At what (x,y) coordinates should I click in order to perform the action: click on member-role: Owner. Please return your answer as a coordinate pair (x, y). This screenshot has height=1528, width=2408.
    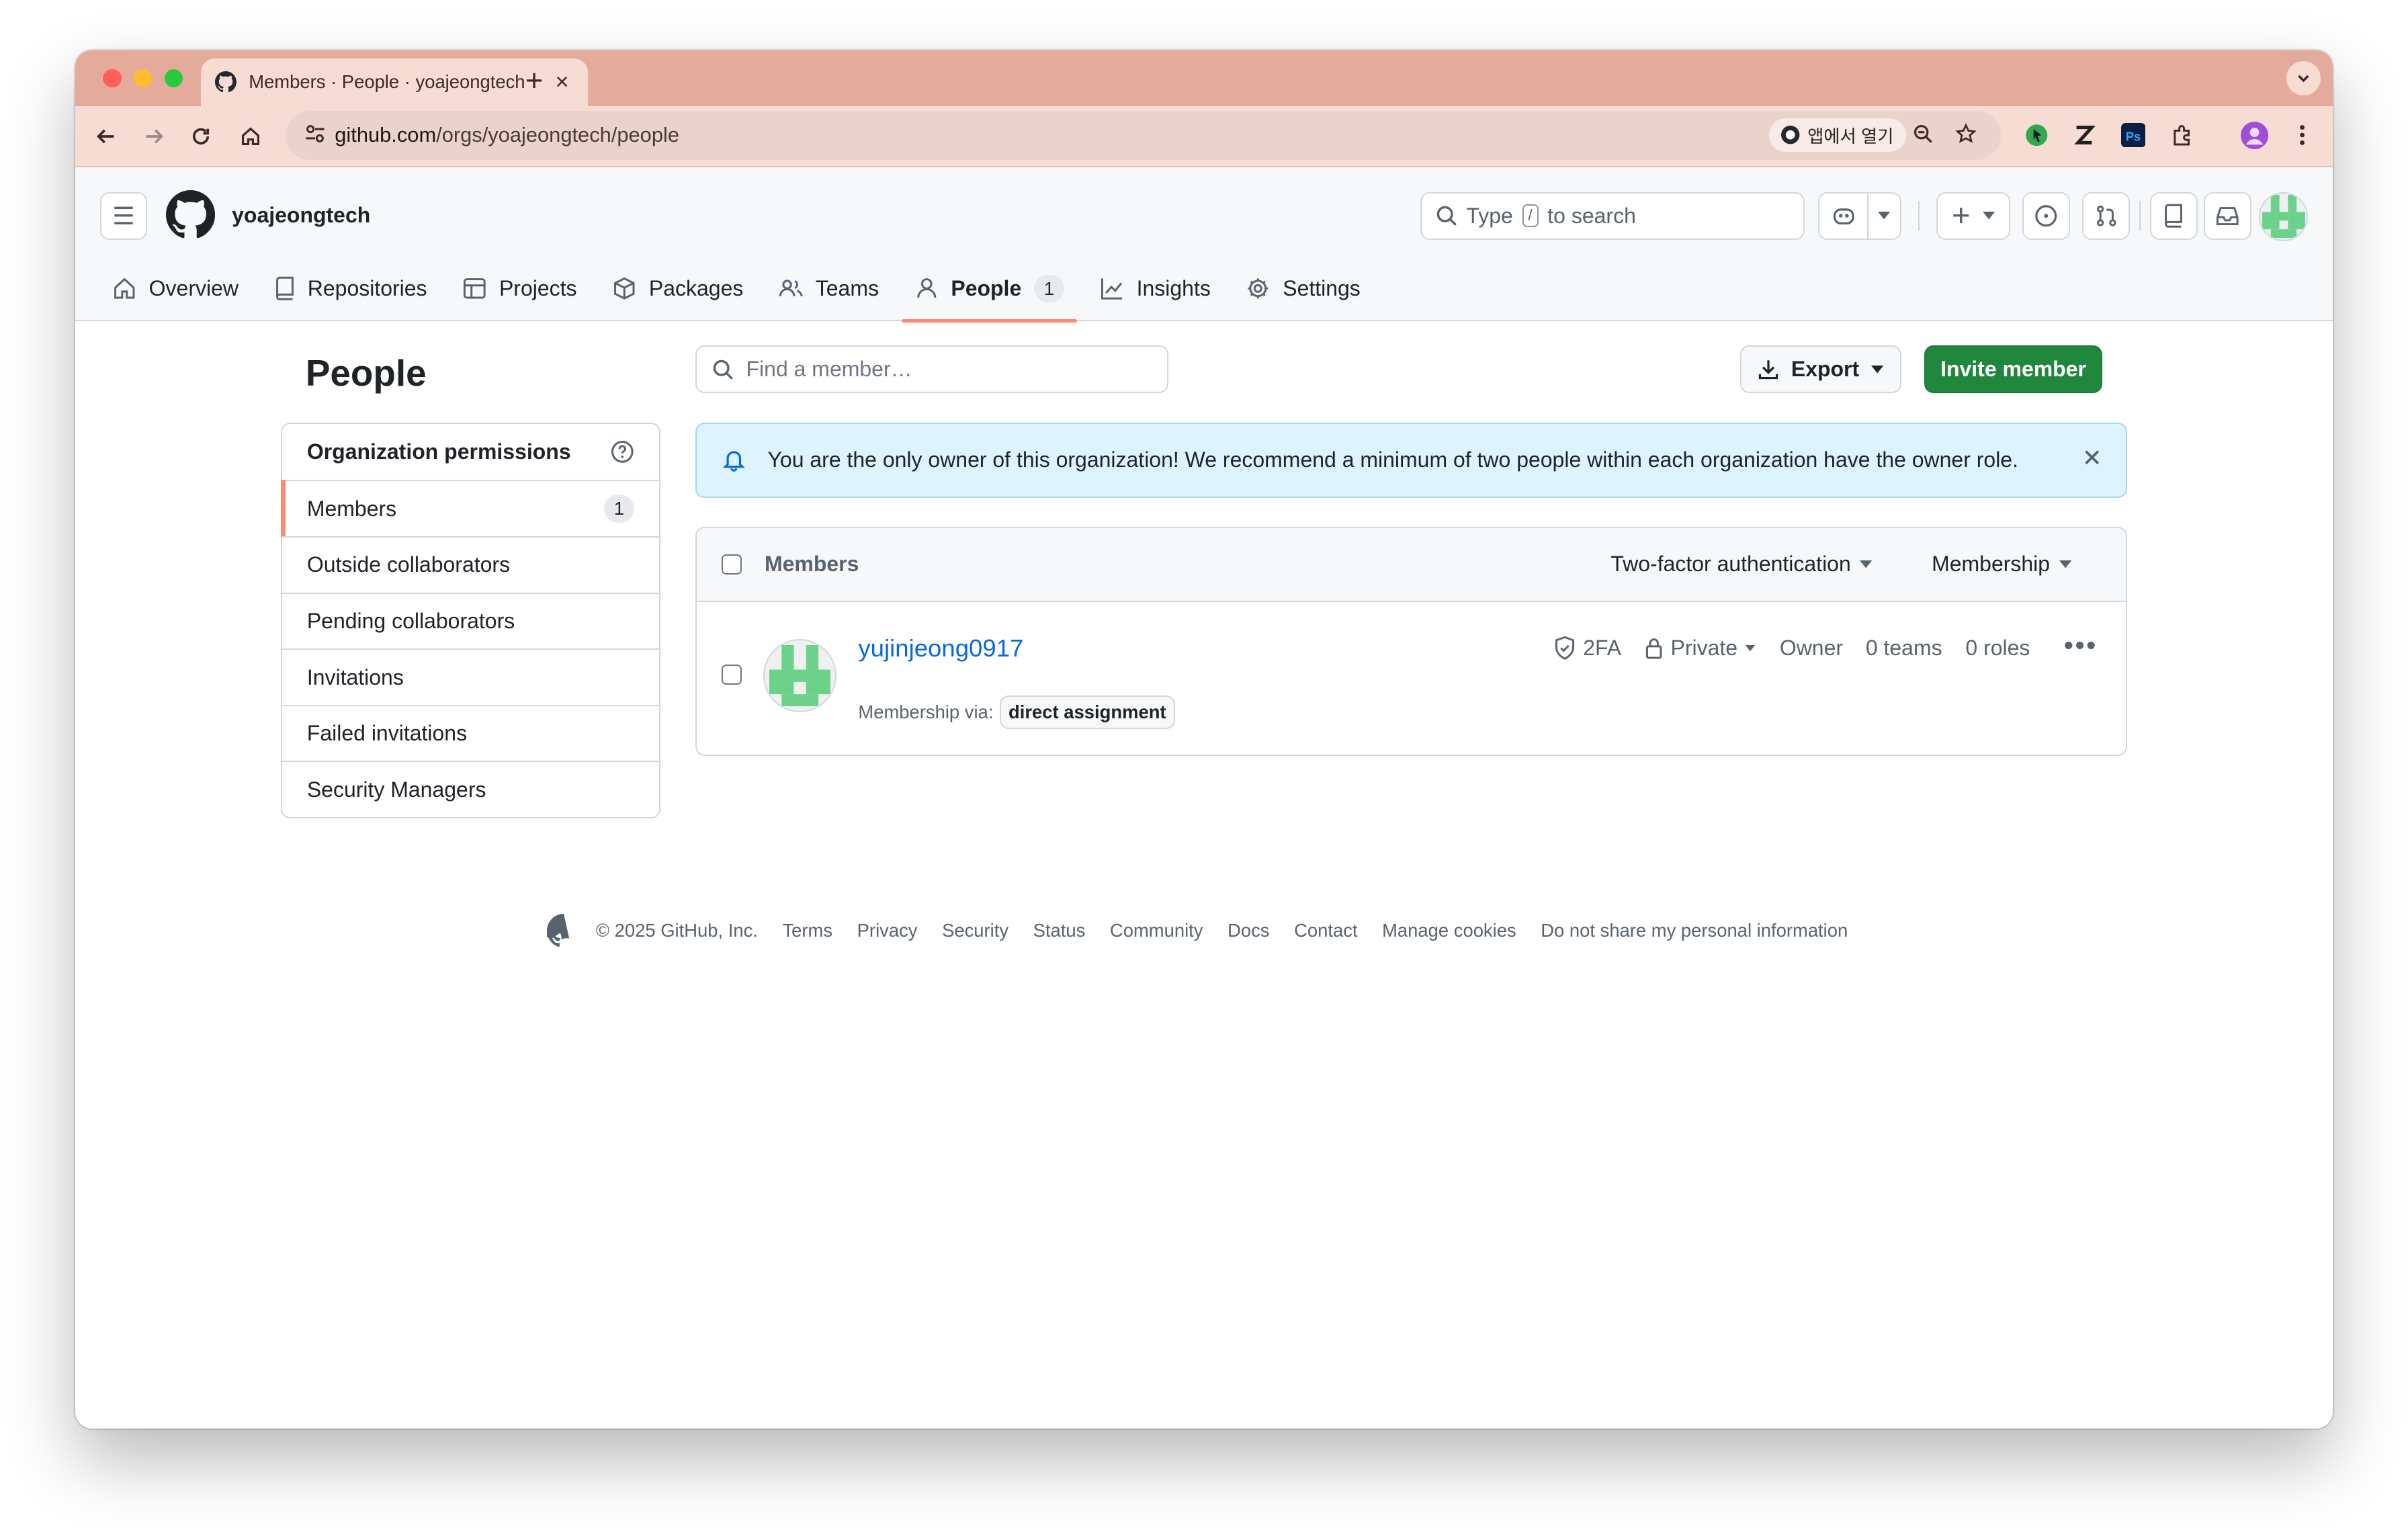
    Looking at the image, I should click on (1811, 649).